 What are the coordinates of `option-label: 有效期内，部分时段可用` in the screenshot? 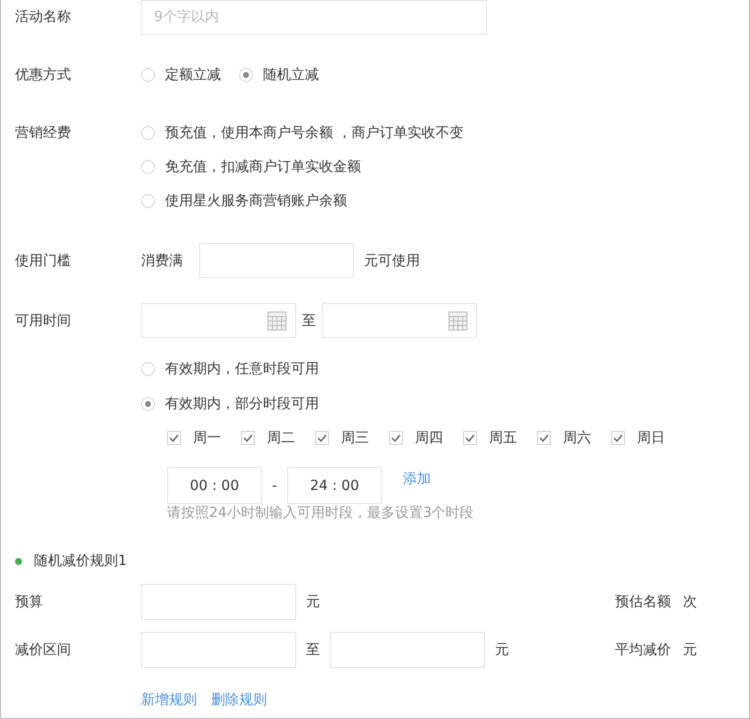 It's located at (242, 403).